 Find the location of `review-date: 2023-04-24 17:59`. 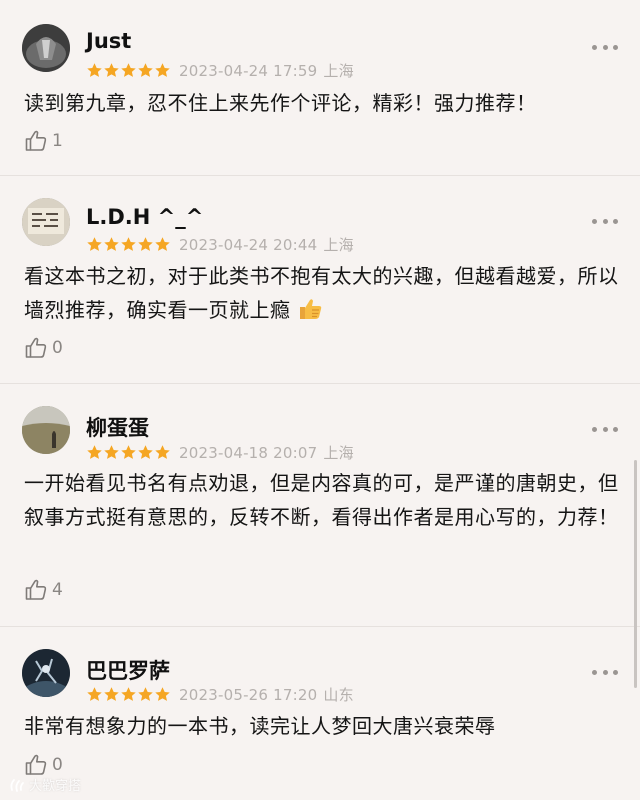

review-date: 2023-04-24 17:59 is located at coordinates (248, 70).